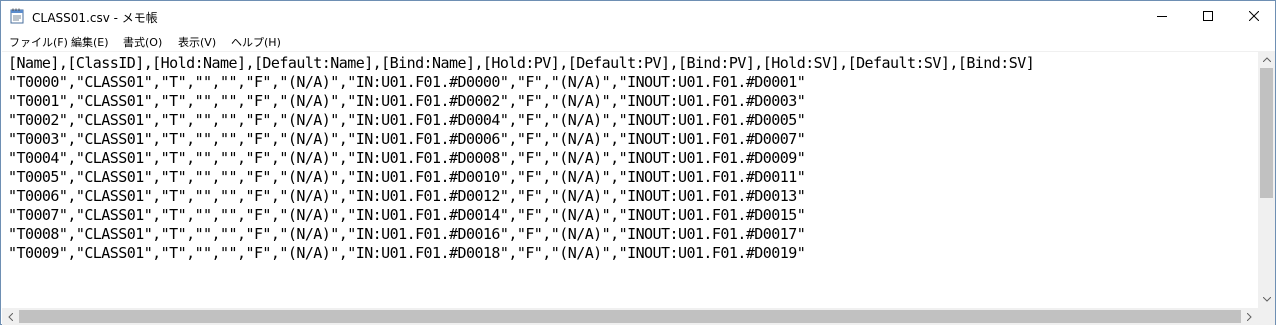  What do you see at coordinates (1249, 316) in the screenshot?
I see `scroll-right-icon` at bounding box center [1249, 316].